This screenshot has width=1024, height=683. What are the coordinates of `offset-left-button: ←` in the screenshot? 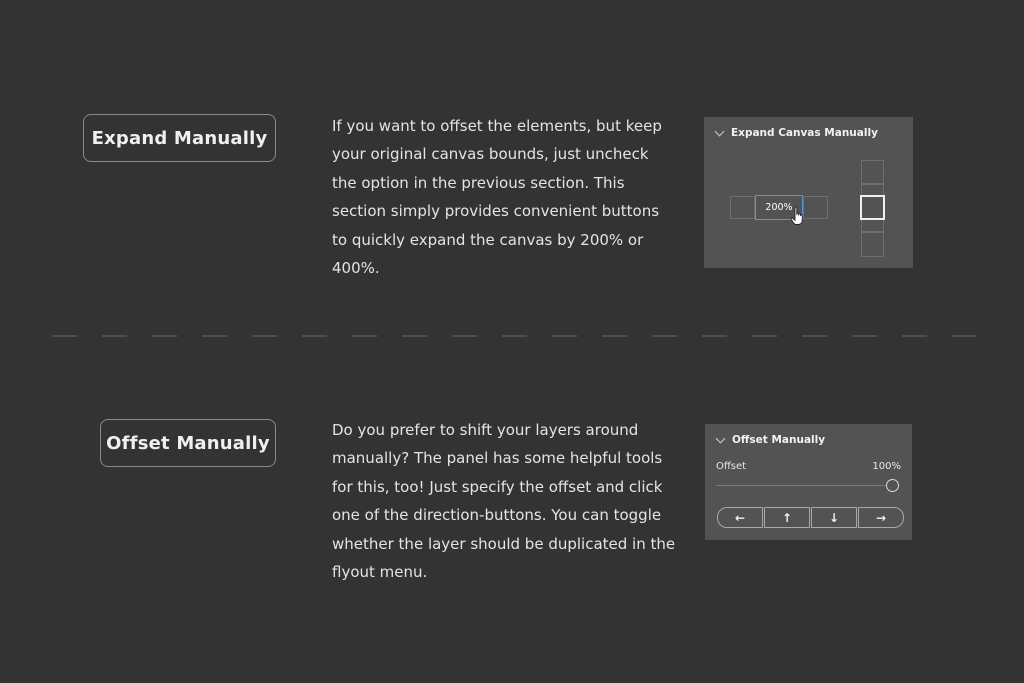 It's located at (740, 517).